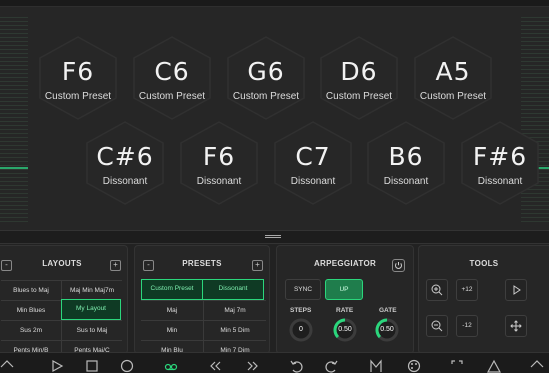 The width and height of the screenshot is (549, 373). Describe the element at coordinates (234, 310) in the screenshot. I see `preset-item: Maj 7m` at that location.